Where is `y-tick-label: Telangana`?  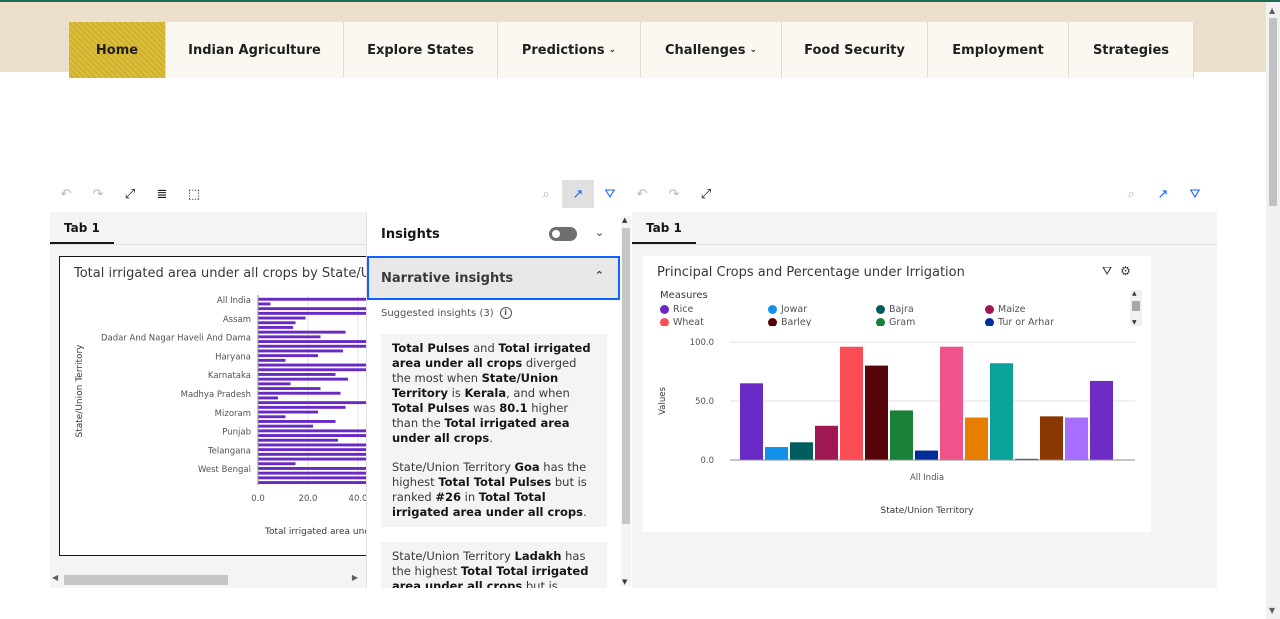
y-tick-label: Telangana is located at coordinates (229, 451).